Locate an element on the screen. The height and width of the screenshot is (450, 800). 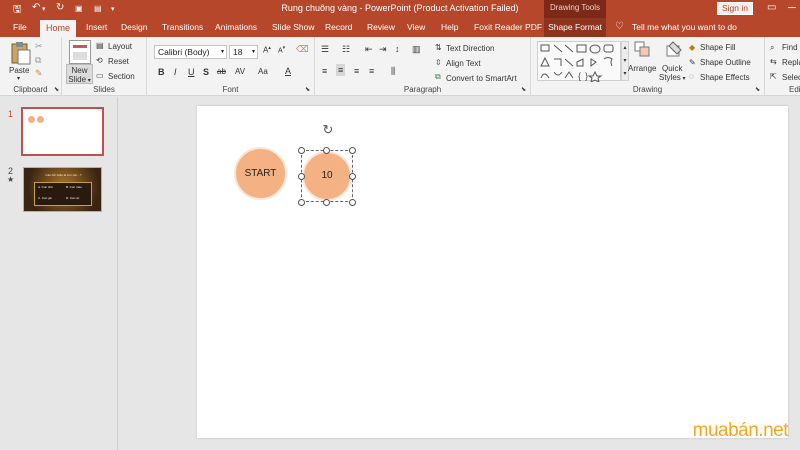
replace-button: Replace is located at coordinates (791, 62).